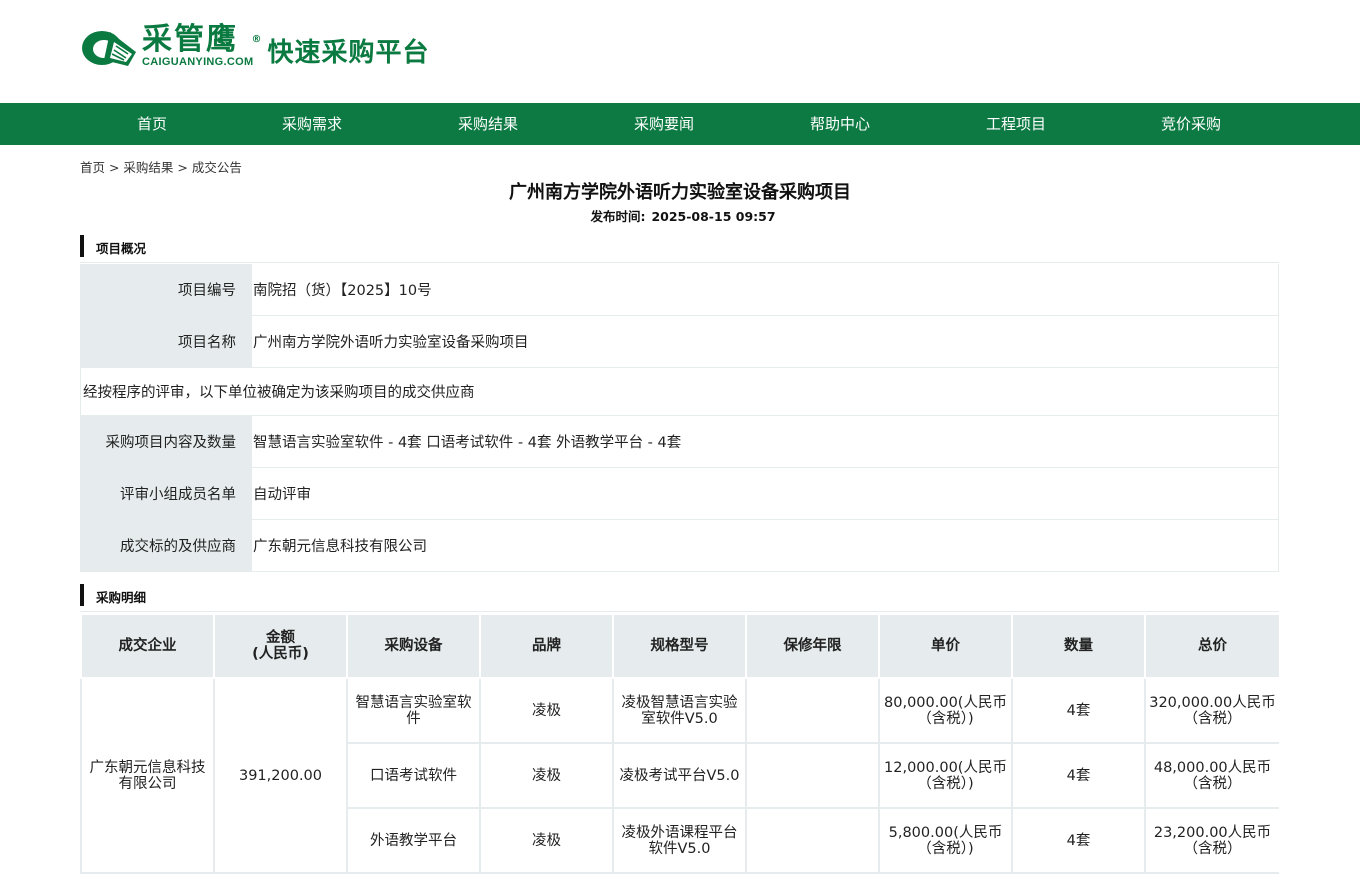  I want to click on info-row-supplier: 成交标的及供应商 广东朝元信息科技有限公司, so click(679, 546).